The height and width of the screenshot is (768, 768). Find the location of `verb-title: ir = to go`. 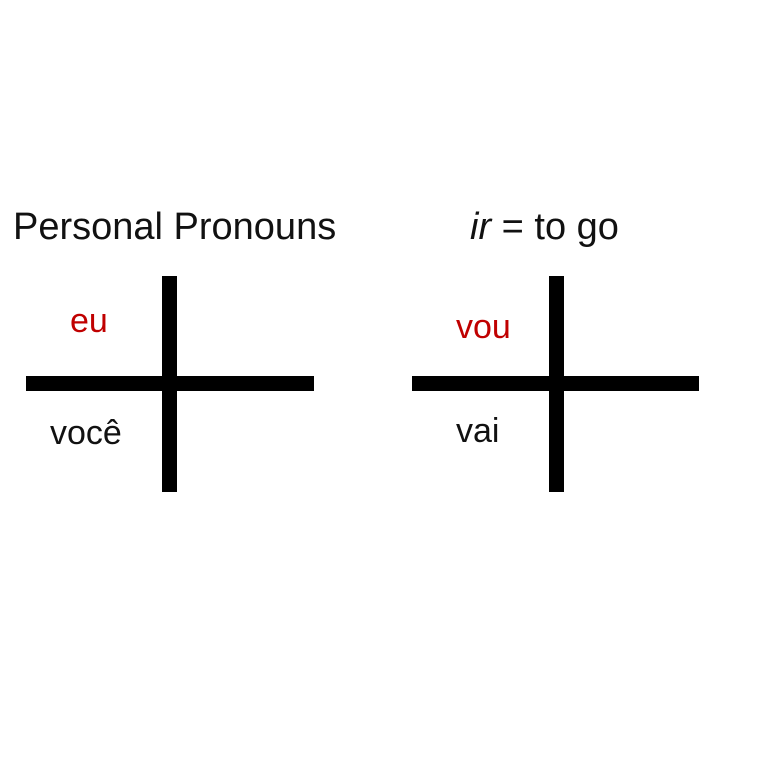

verb-title: ir = to go is located at coordinates (544, 228).